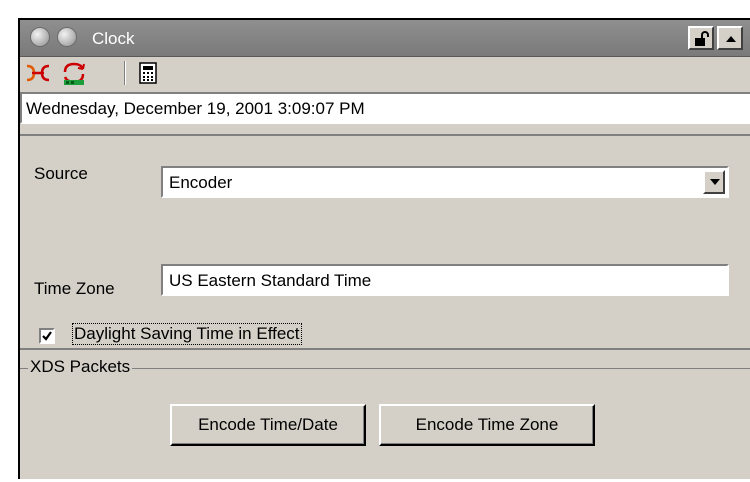 The image size is (750, 482). I want to click on triangle-up-icon, so click(731, 39).